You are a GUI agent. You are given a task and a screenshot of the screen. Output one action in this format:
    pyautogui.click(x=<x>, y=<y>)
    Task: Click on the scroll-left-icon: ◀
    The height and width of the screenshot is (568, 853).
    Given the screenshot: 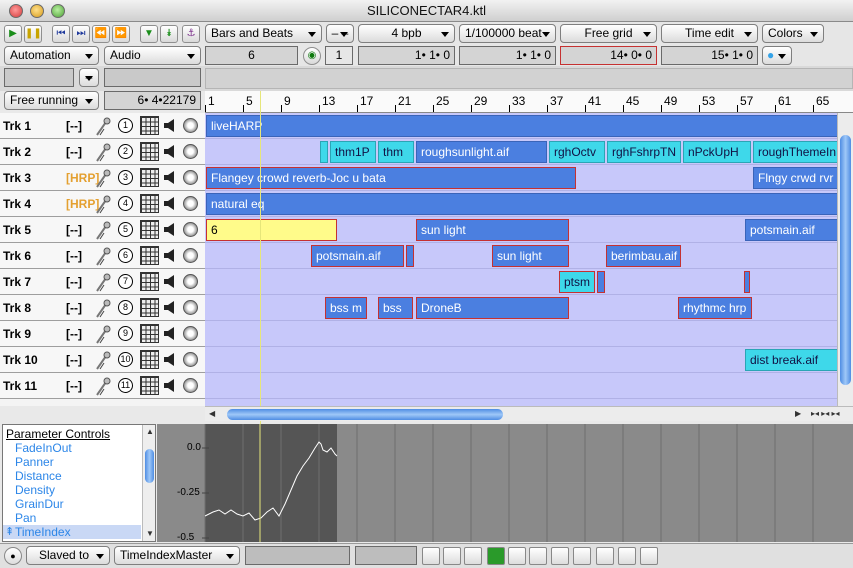 What is the action you would take?
    pyautogui.click(x=212, y=413)
    